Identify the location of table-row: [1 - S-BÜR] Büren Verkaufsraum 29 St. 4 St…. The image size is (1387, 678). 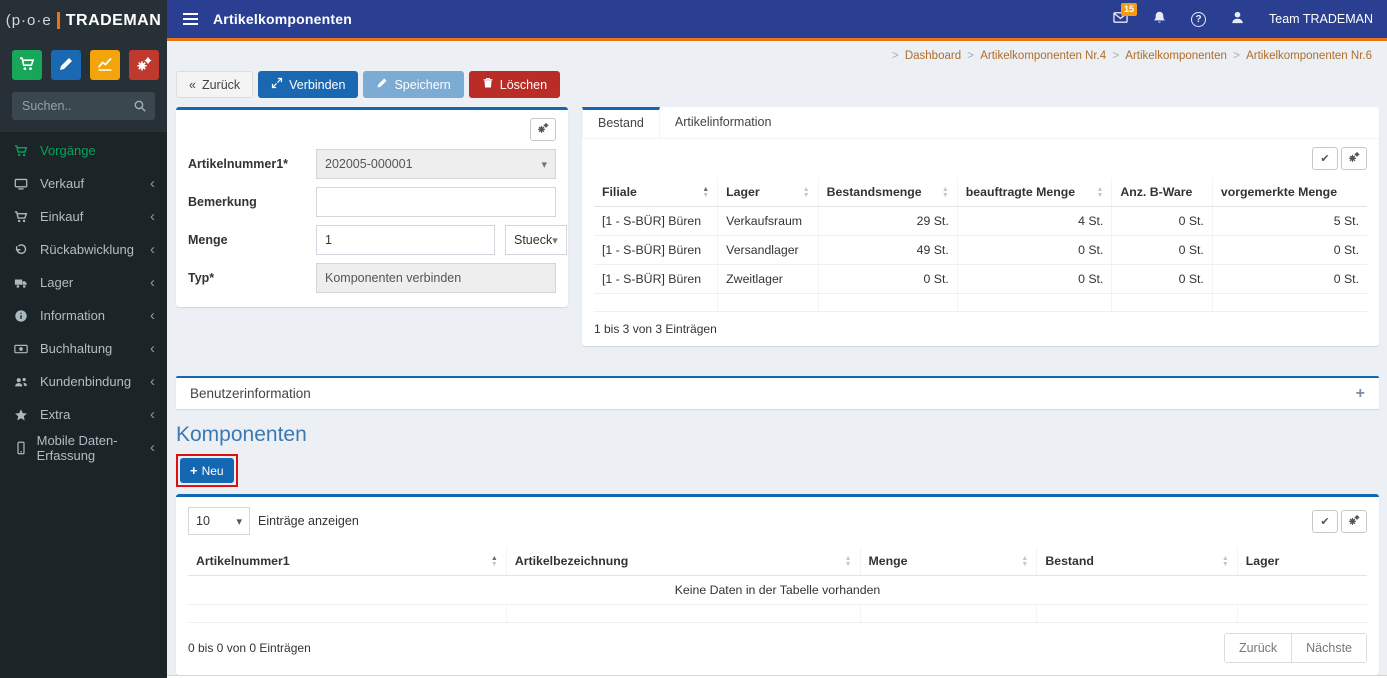
(980, 221).